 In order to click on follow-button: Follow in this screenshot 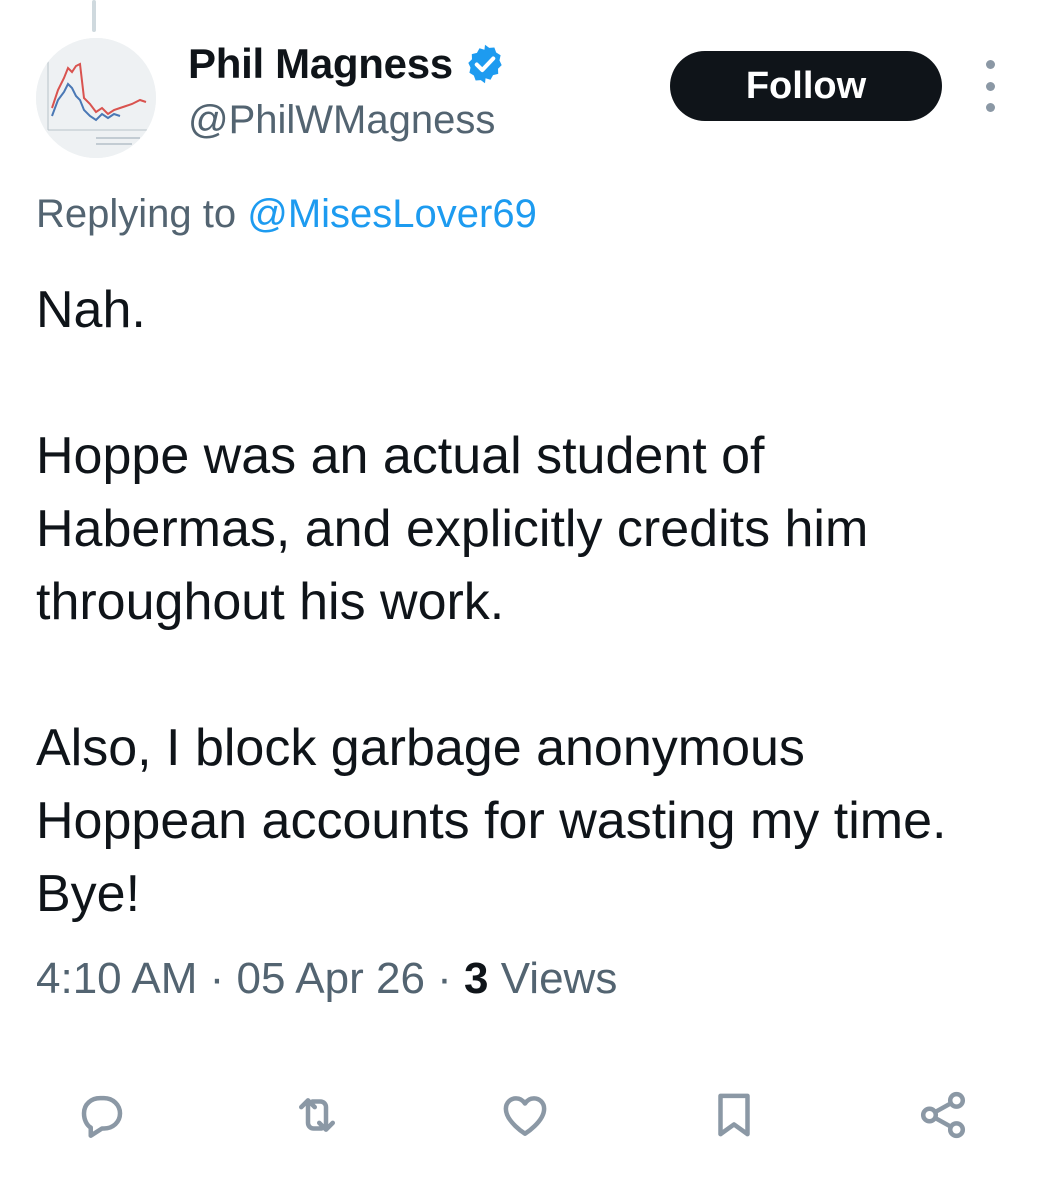, I will do `click(806, 86)`.